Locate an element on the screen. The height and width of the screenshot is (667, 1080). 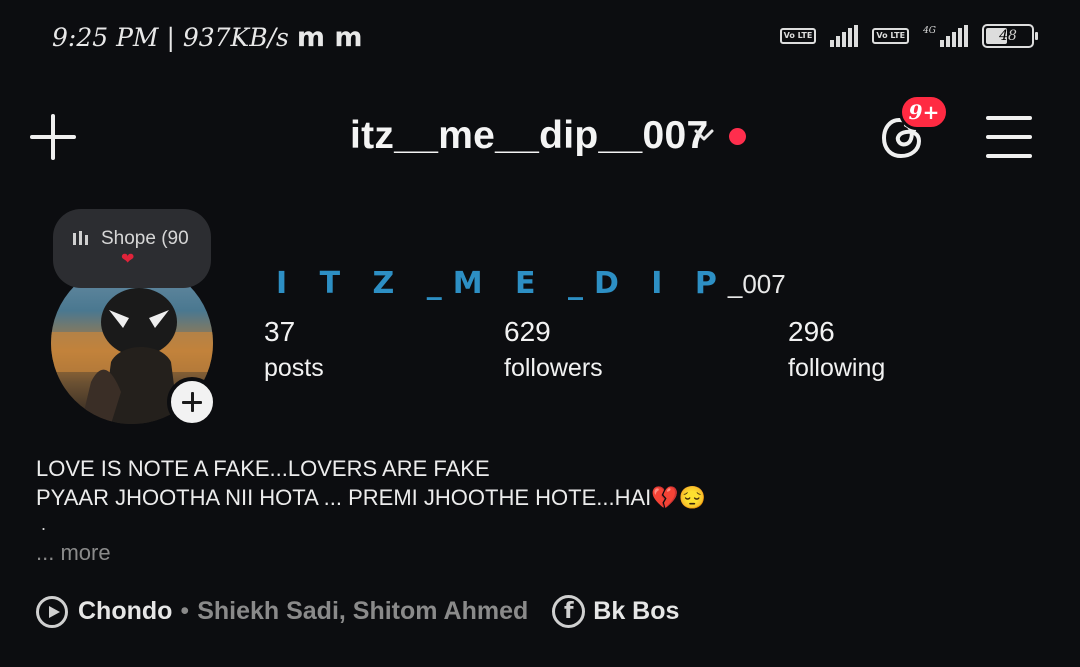
heart-icon: ❤ is located at coordinates (128, 259).